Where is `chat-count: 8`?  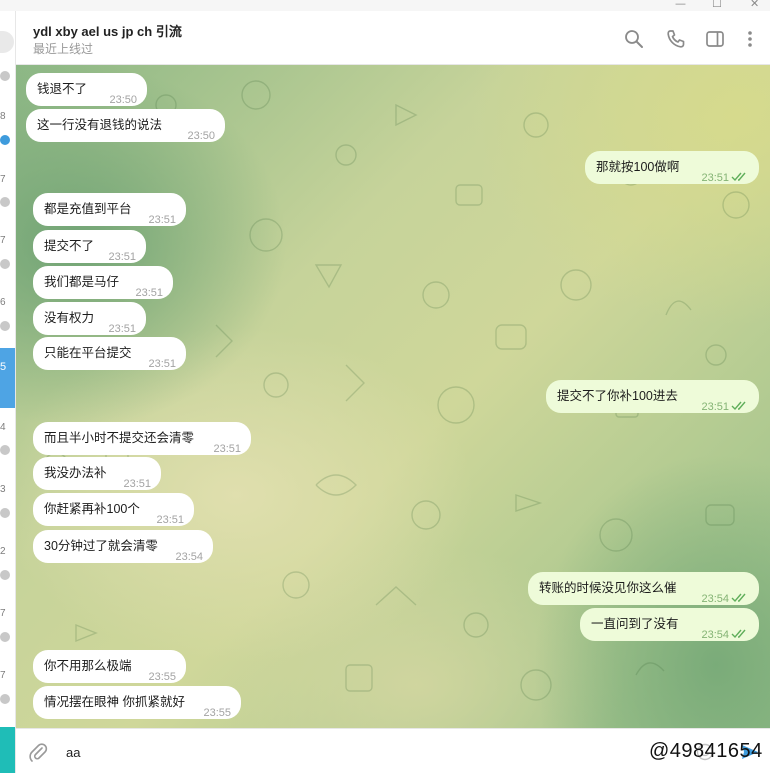 chat-count: 8 is located at coordinates (3, 116).